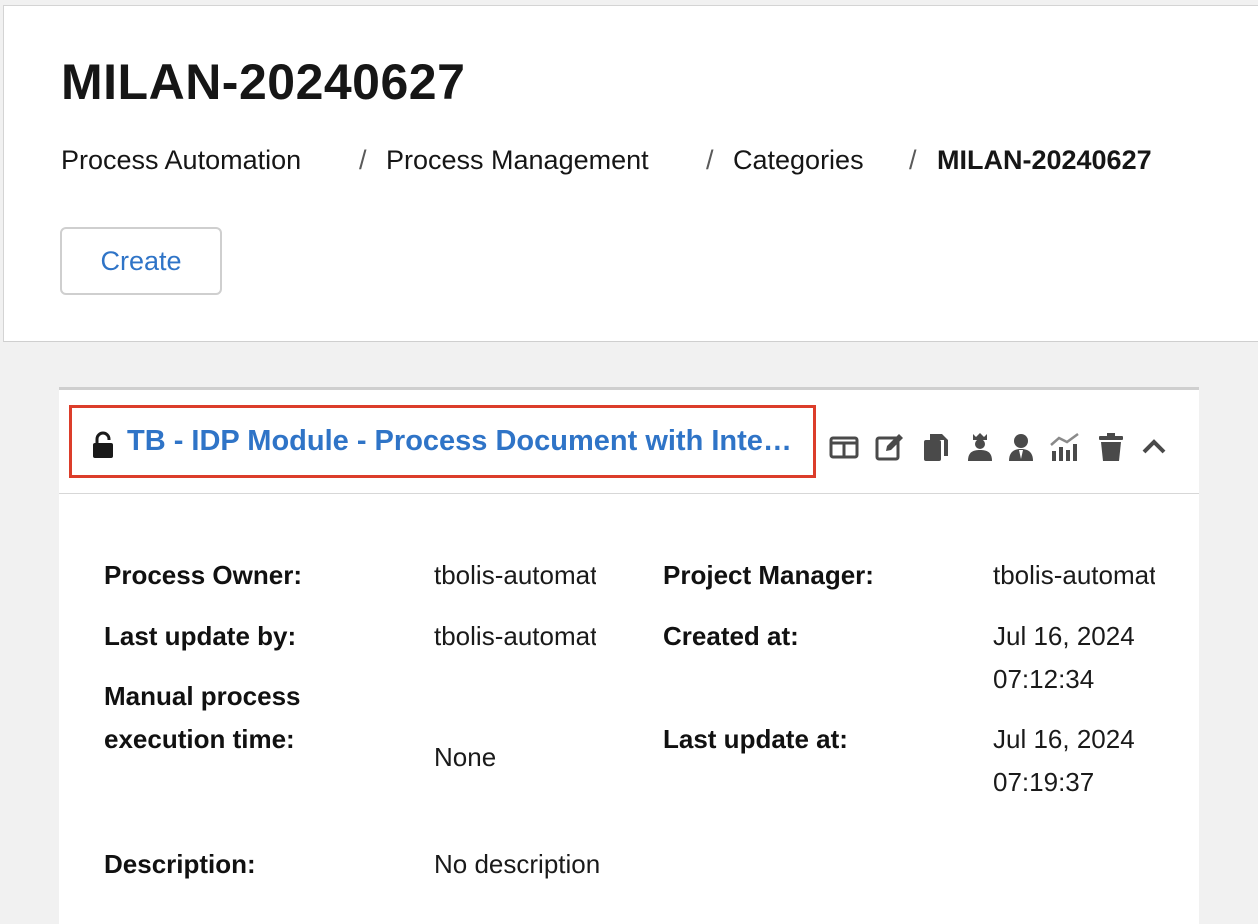  What do you see at coordinates (141, 261) in the screenshot?
I see `create-button: Create` at bounding box center [141, 261].